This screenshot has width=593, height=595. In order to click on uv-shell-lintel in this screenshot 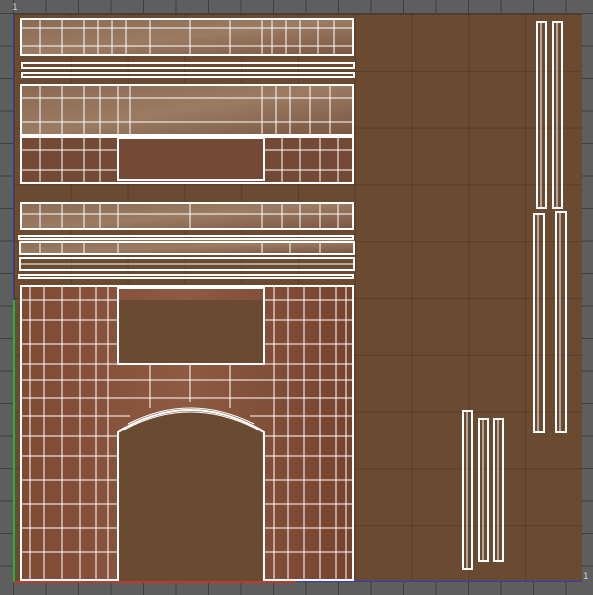, I will do `click(187, 216)`.